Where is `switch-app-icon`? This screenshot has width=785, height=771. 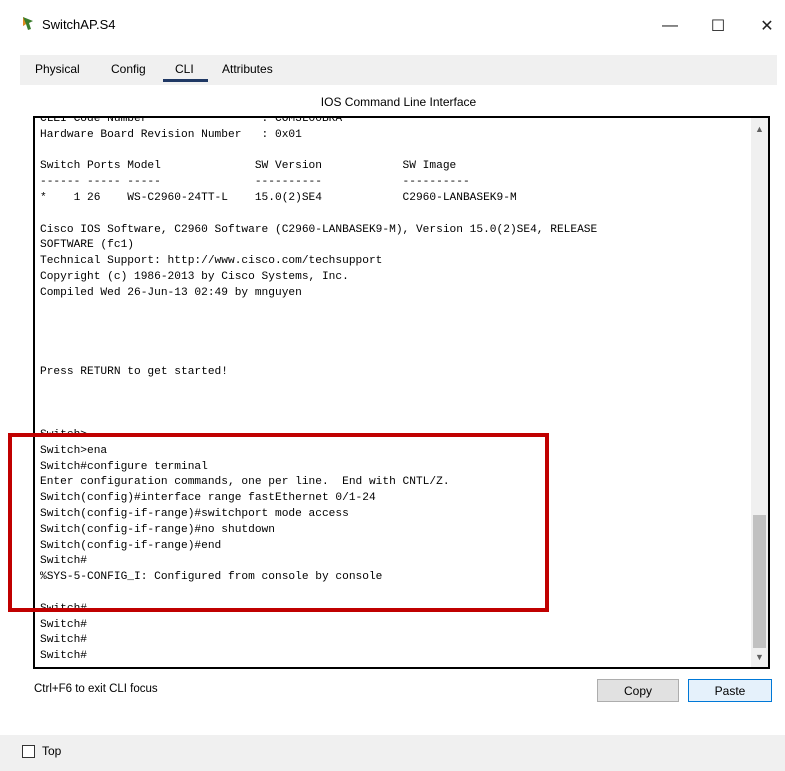 switch-app-icon is located at coordinates (28, 23).